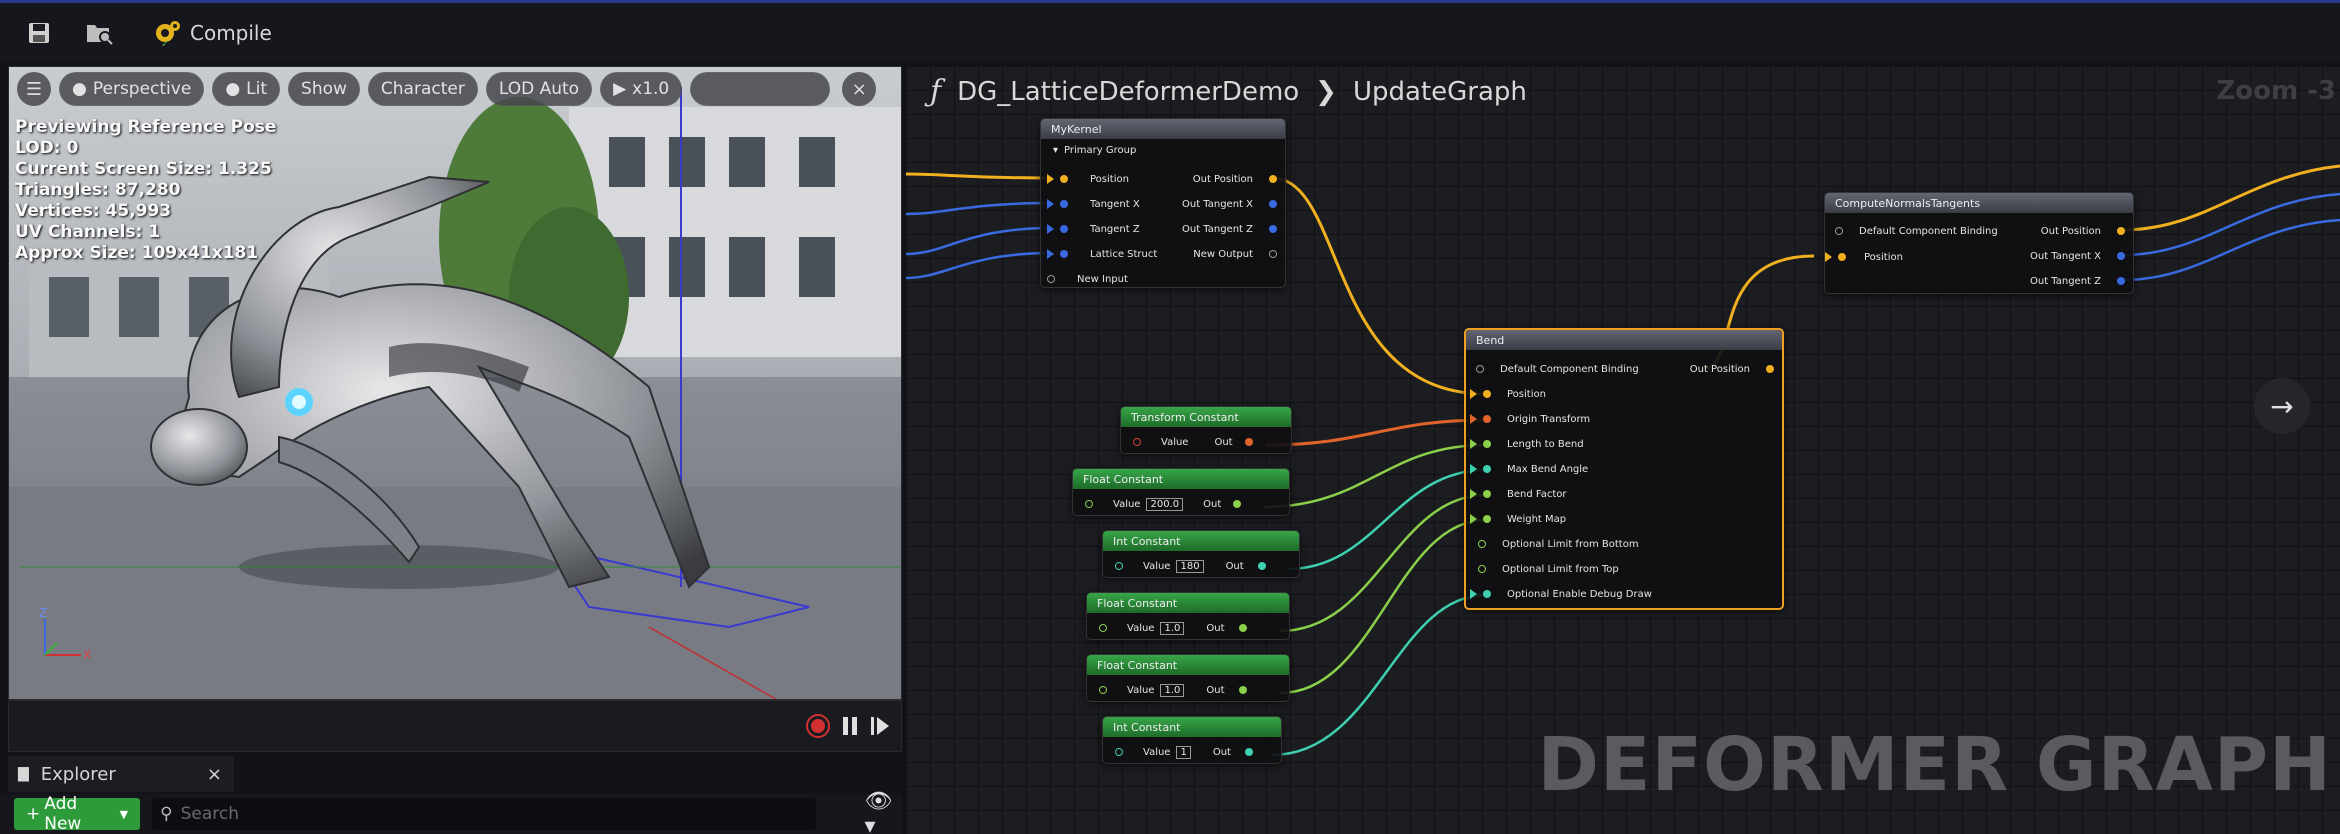 This screenshot has width=2340, height=834. What do you see at coordinates (324, 89) in the screenshot?
I see `show-button: Show` at bounding box center [324, 89].